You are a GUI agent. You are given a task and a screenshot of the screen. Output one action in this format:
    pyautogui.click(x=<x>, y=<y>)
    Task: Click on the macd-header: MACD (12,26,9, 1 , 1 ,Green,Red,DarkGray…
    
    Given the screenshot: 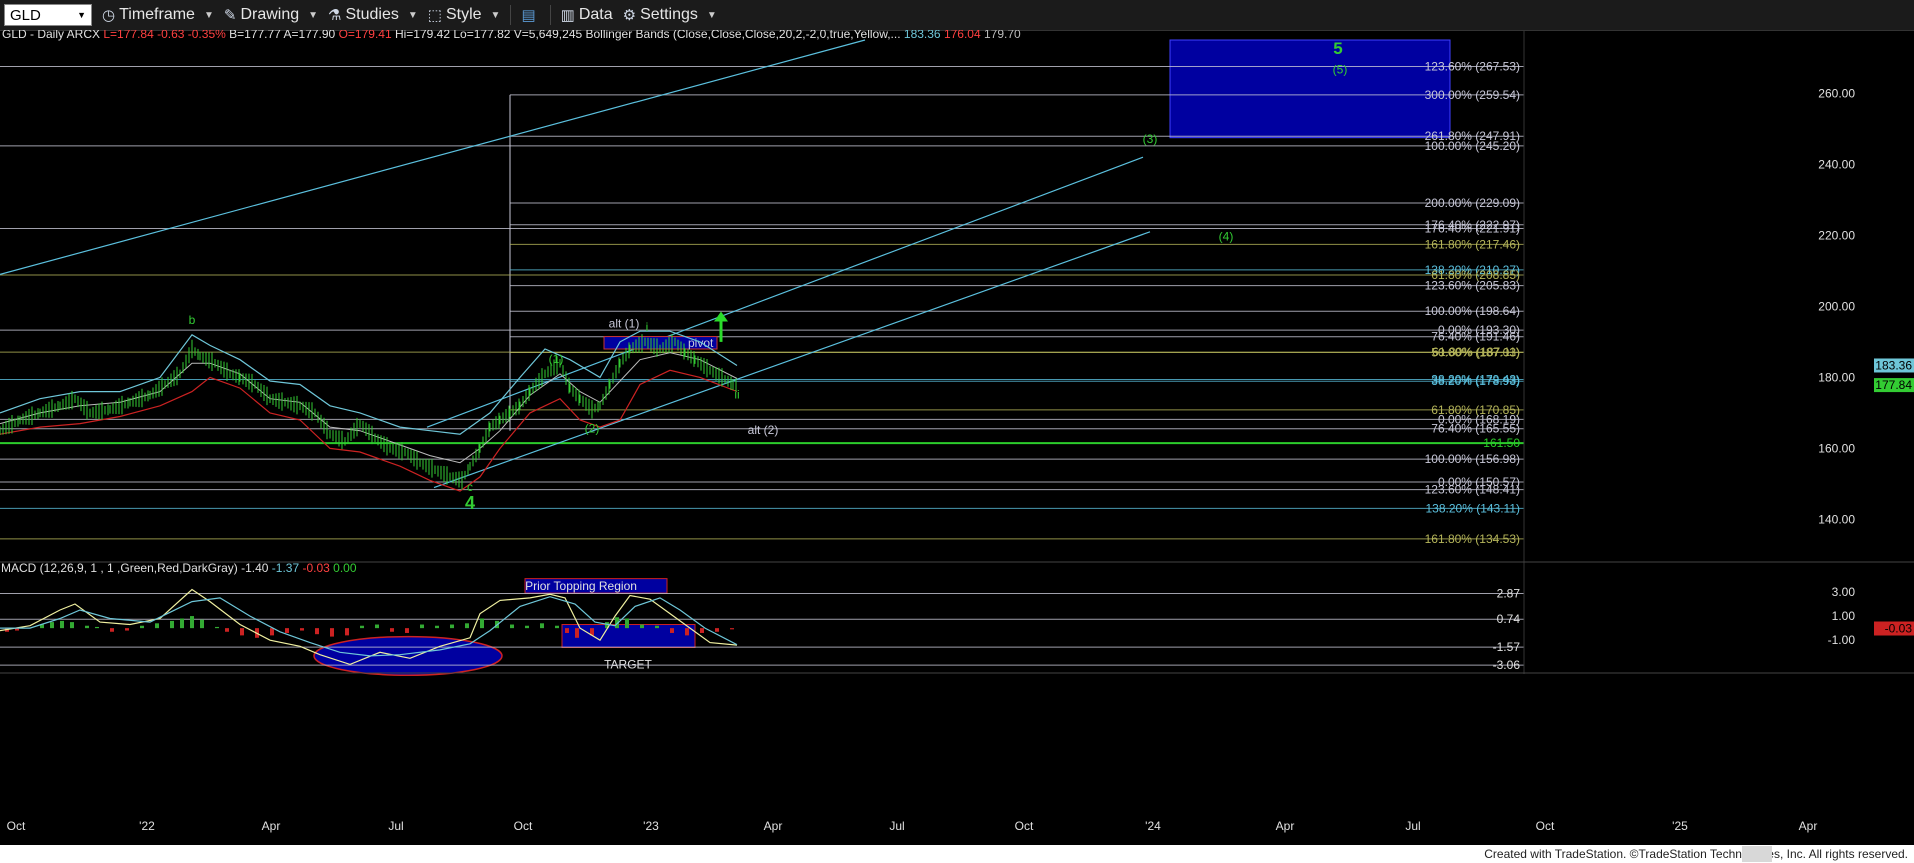 What is the action you would take?
    pyautogui.click(x=179, y=568)
    